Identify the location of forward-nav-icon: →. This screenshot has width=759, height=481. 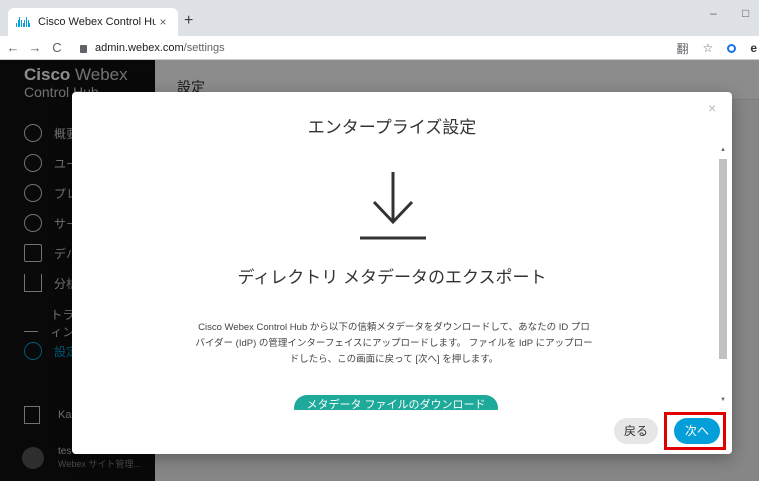
(35, 47).